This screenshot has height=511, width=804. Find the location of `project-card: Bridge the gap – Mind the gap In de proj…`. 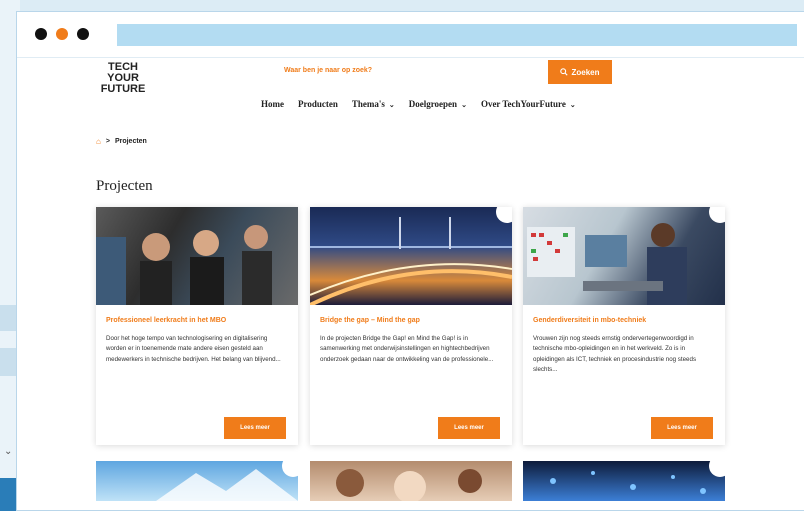

project-card: Bridge the gap – Mind the gap In de proj… is located at coordinates (411, 326).